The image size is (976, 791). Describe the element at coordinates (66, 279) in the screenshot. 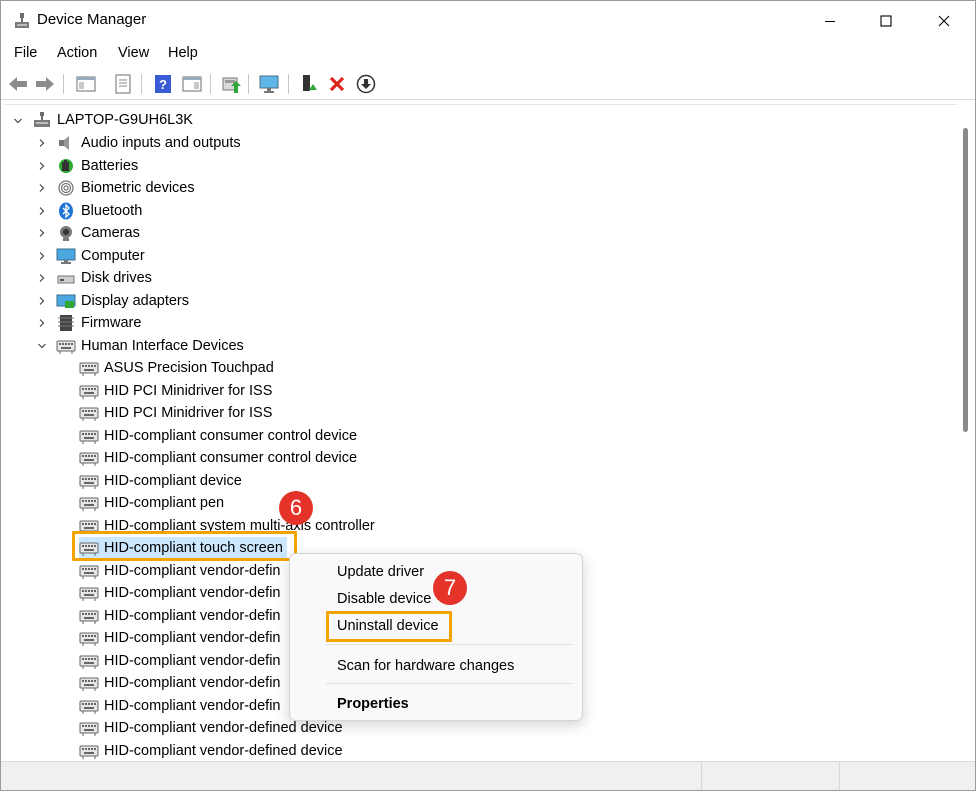

I see `disk-drive-icon` at that location.